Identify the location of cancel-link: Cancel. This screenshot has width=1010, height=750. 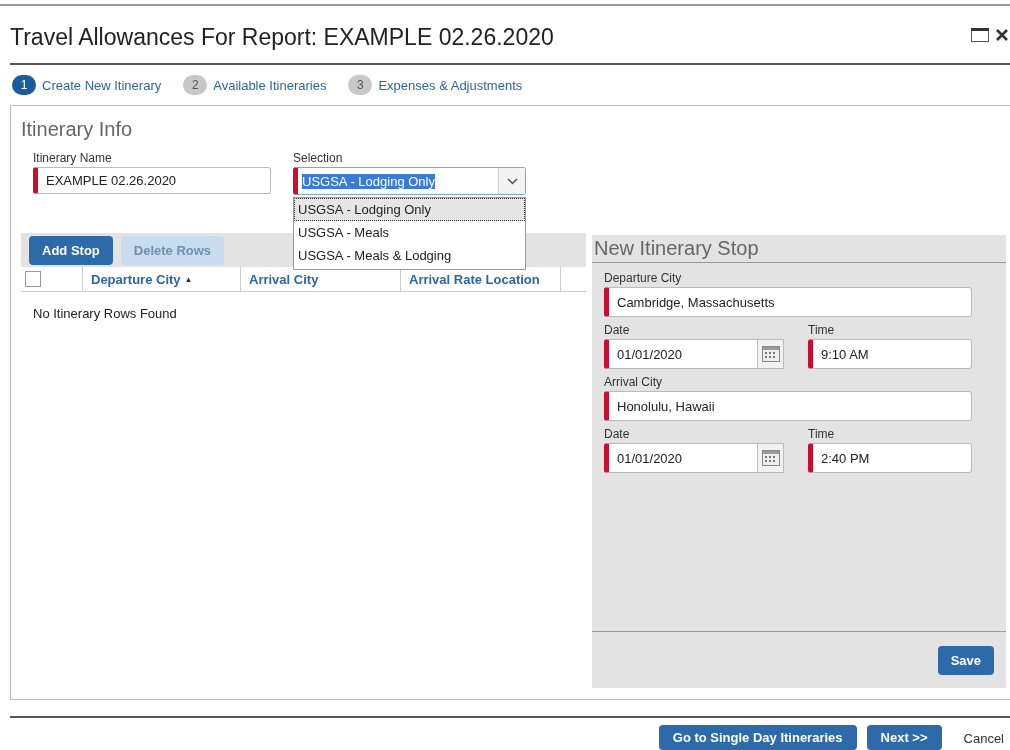
(977, 740).